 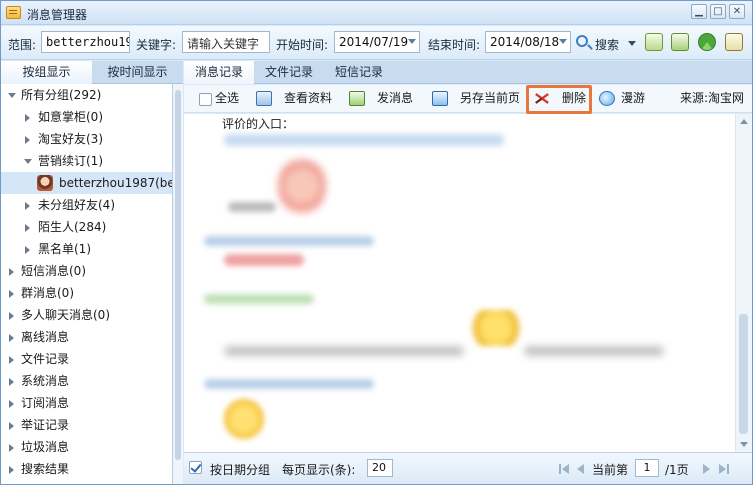 What do you see at coordinates (86, 205) in the screenshot?
I see `tree-item-ungrouped: 未分组好友(4)` at bounding box center [86, 205].